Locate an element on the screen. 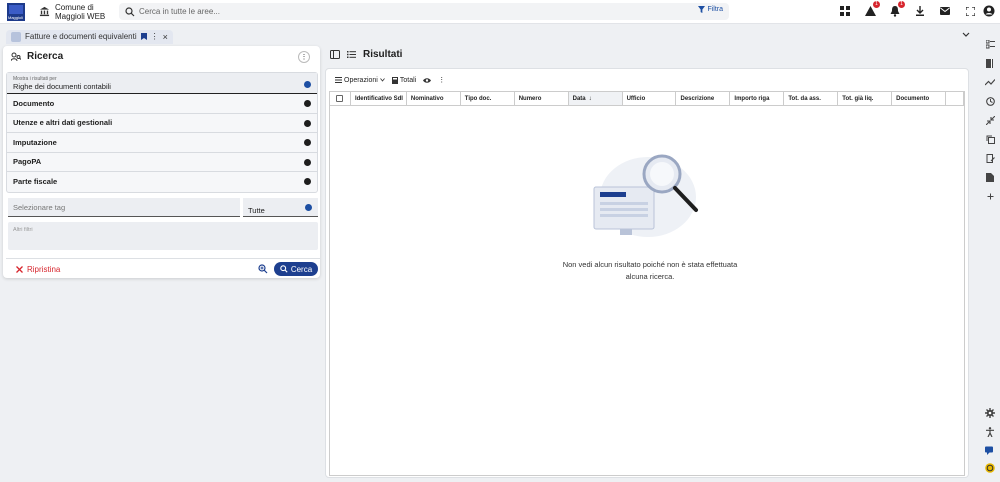  trending-icon is located at coordinates (990, 82).